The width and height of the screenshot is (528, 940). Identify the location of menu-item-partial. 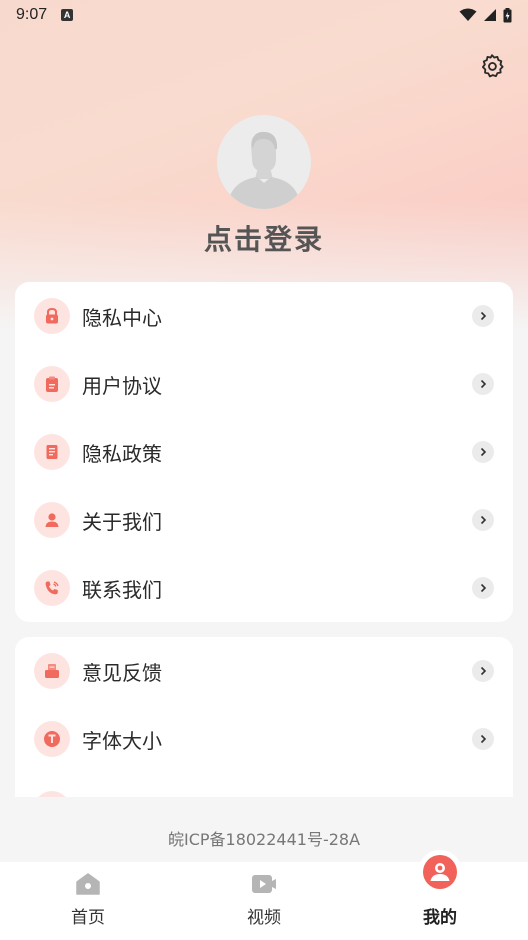
(264, 785).